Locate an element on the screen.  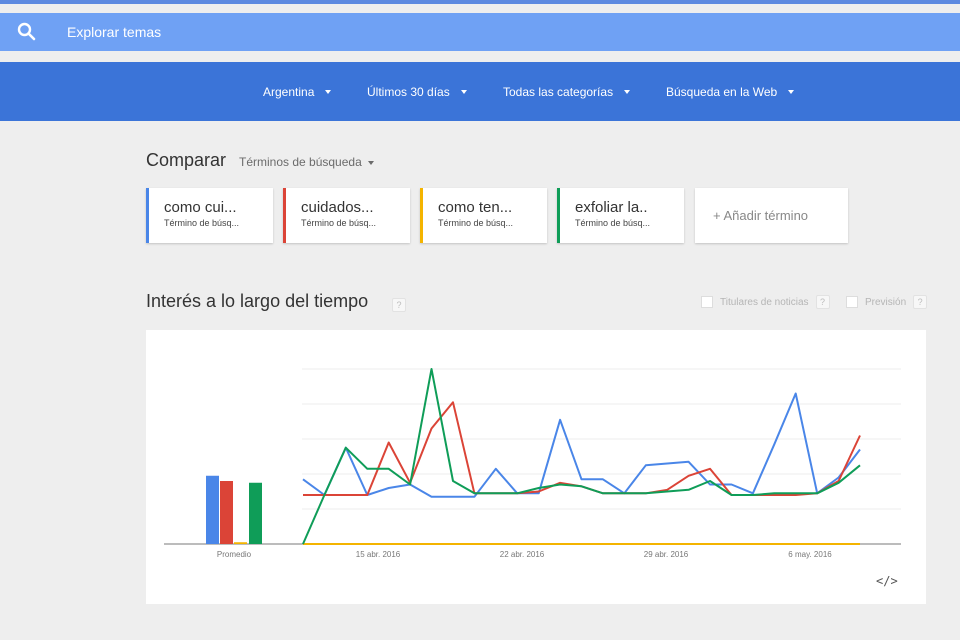
filter-location-label: Argentina is located at coordinates (289, 91).